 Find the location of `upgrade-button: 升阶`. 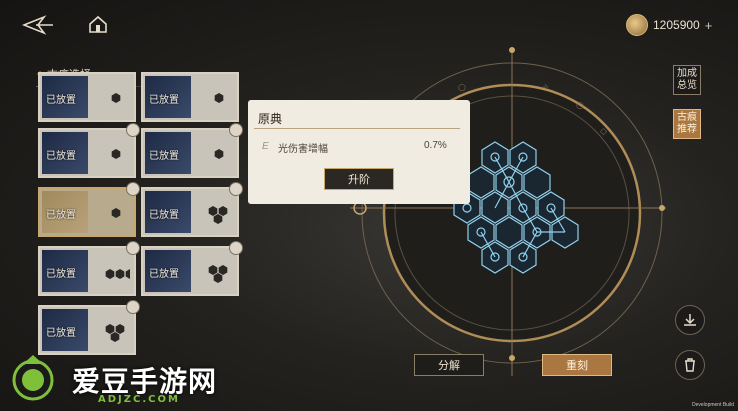

upgrade-button: 升阶 is located at coordinates (359, 179).